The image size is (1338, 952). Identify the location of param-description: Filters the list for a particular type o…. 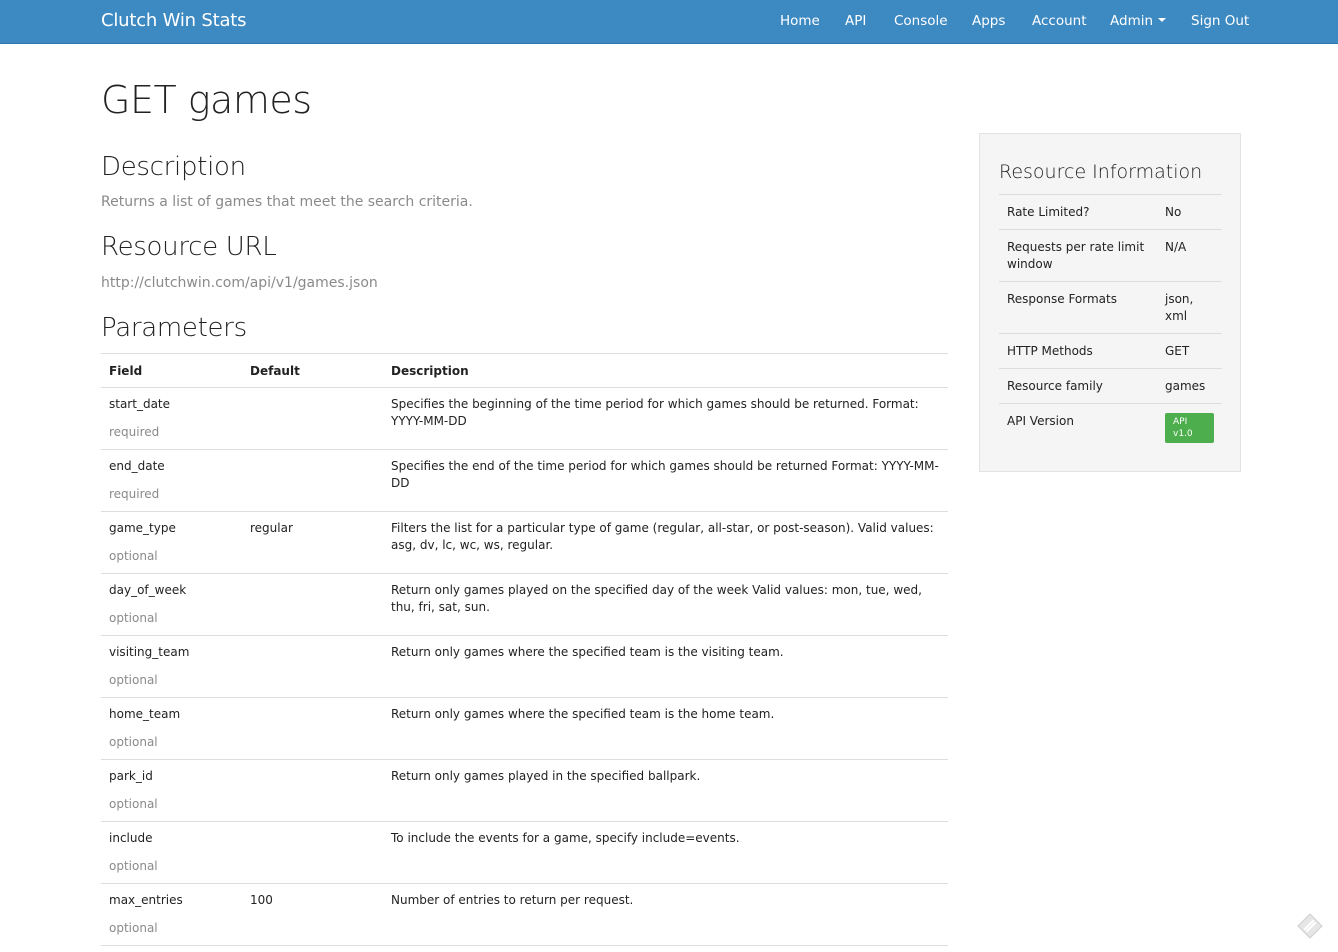
(665, 542).